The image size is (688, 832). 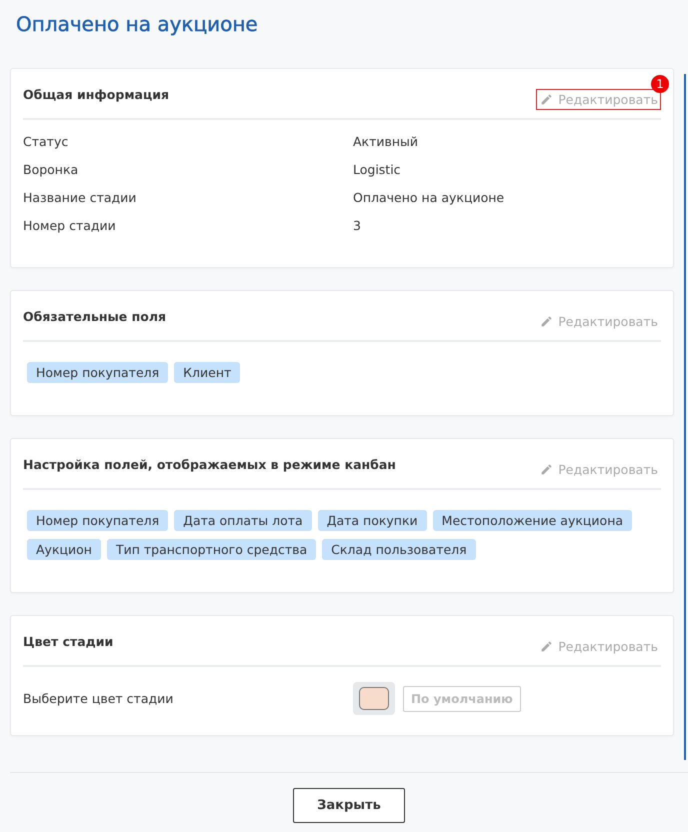 I want to click on number-badge: 1, so click(x=660, y=84).